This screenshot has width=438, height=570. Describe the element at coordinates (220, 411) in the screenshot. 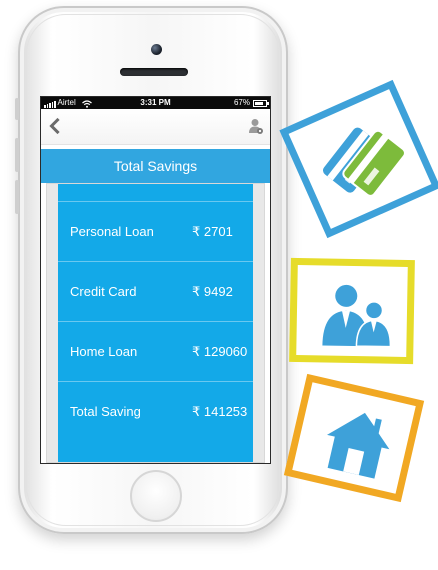

I see `savings-amount: ₹ 141253` at that location.